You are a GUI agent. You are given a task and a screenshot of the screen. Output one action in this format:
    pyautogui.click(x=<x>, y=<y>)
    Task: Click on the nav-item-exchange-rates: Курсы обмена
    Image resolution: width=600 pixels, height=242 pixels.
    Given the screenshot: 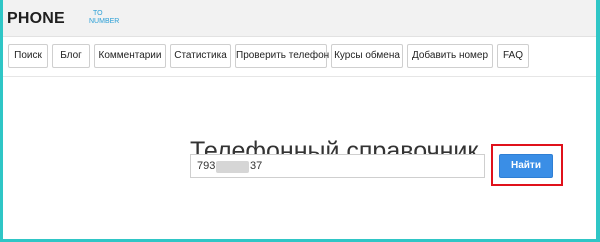 What is the action you would take?
    pyautogui.click(x=367, y=56)
    